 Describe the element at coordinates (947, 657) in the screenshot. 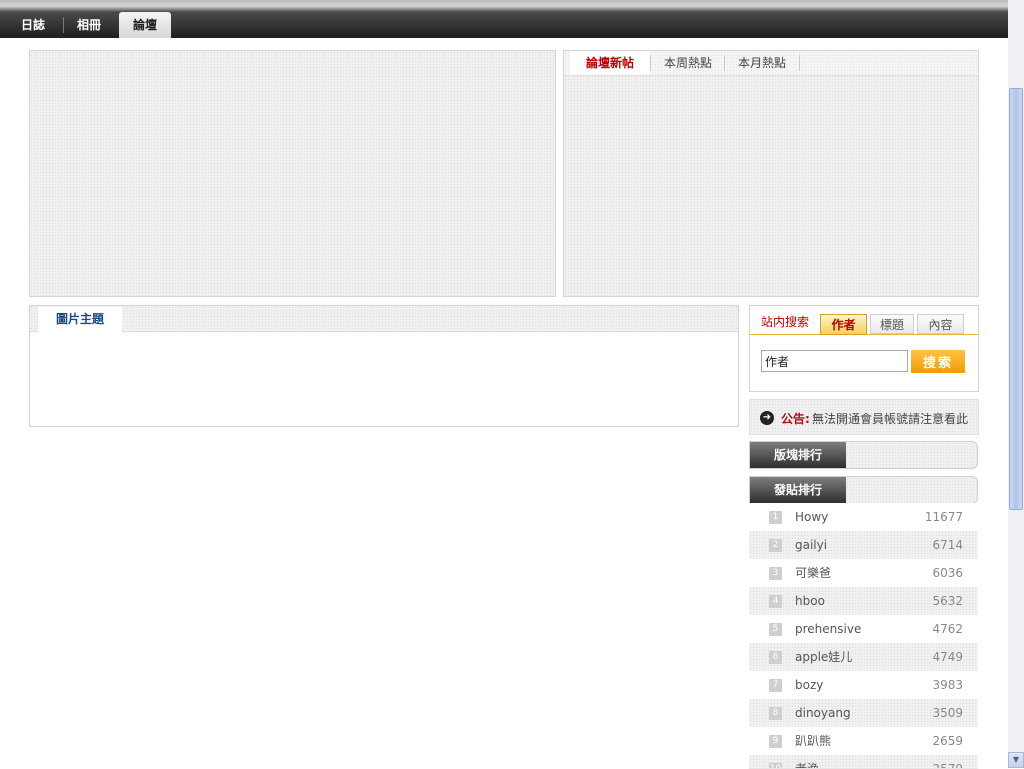

I see `rank-count: 4749` at that location.